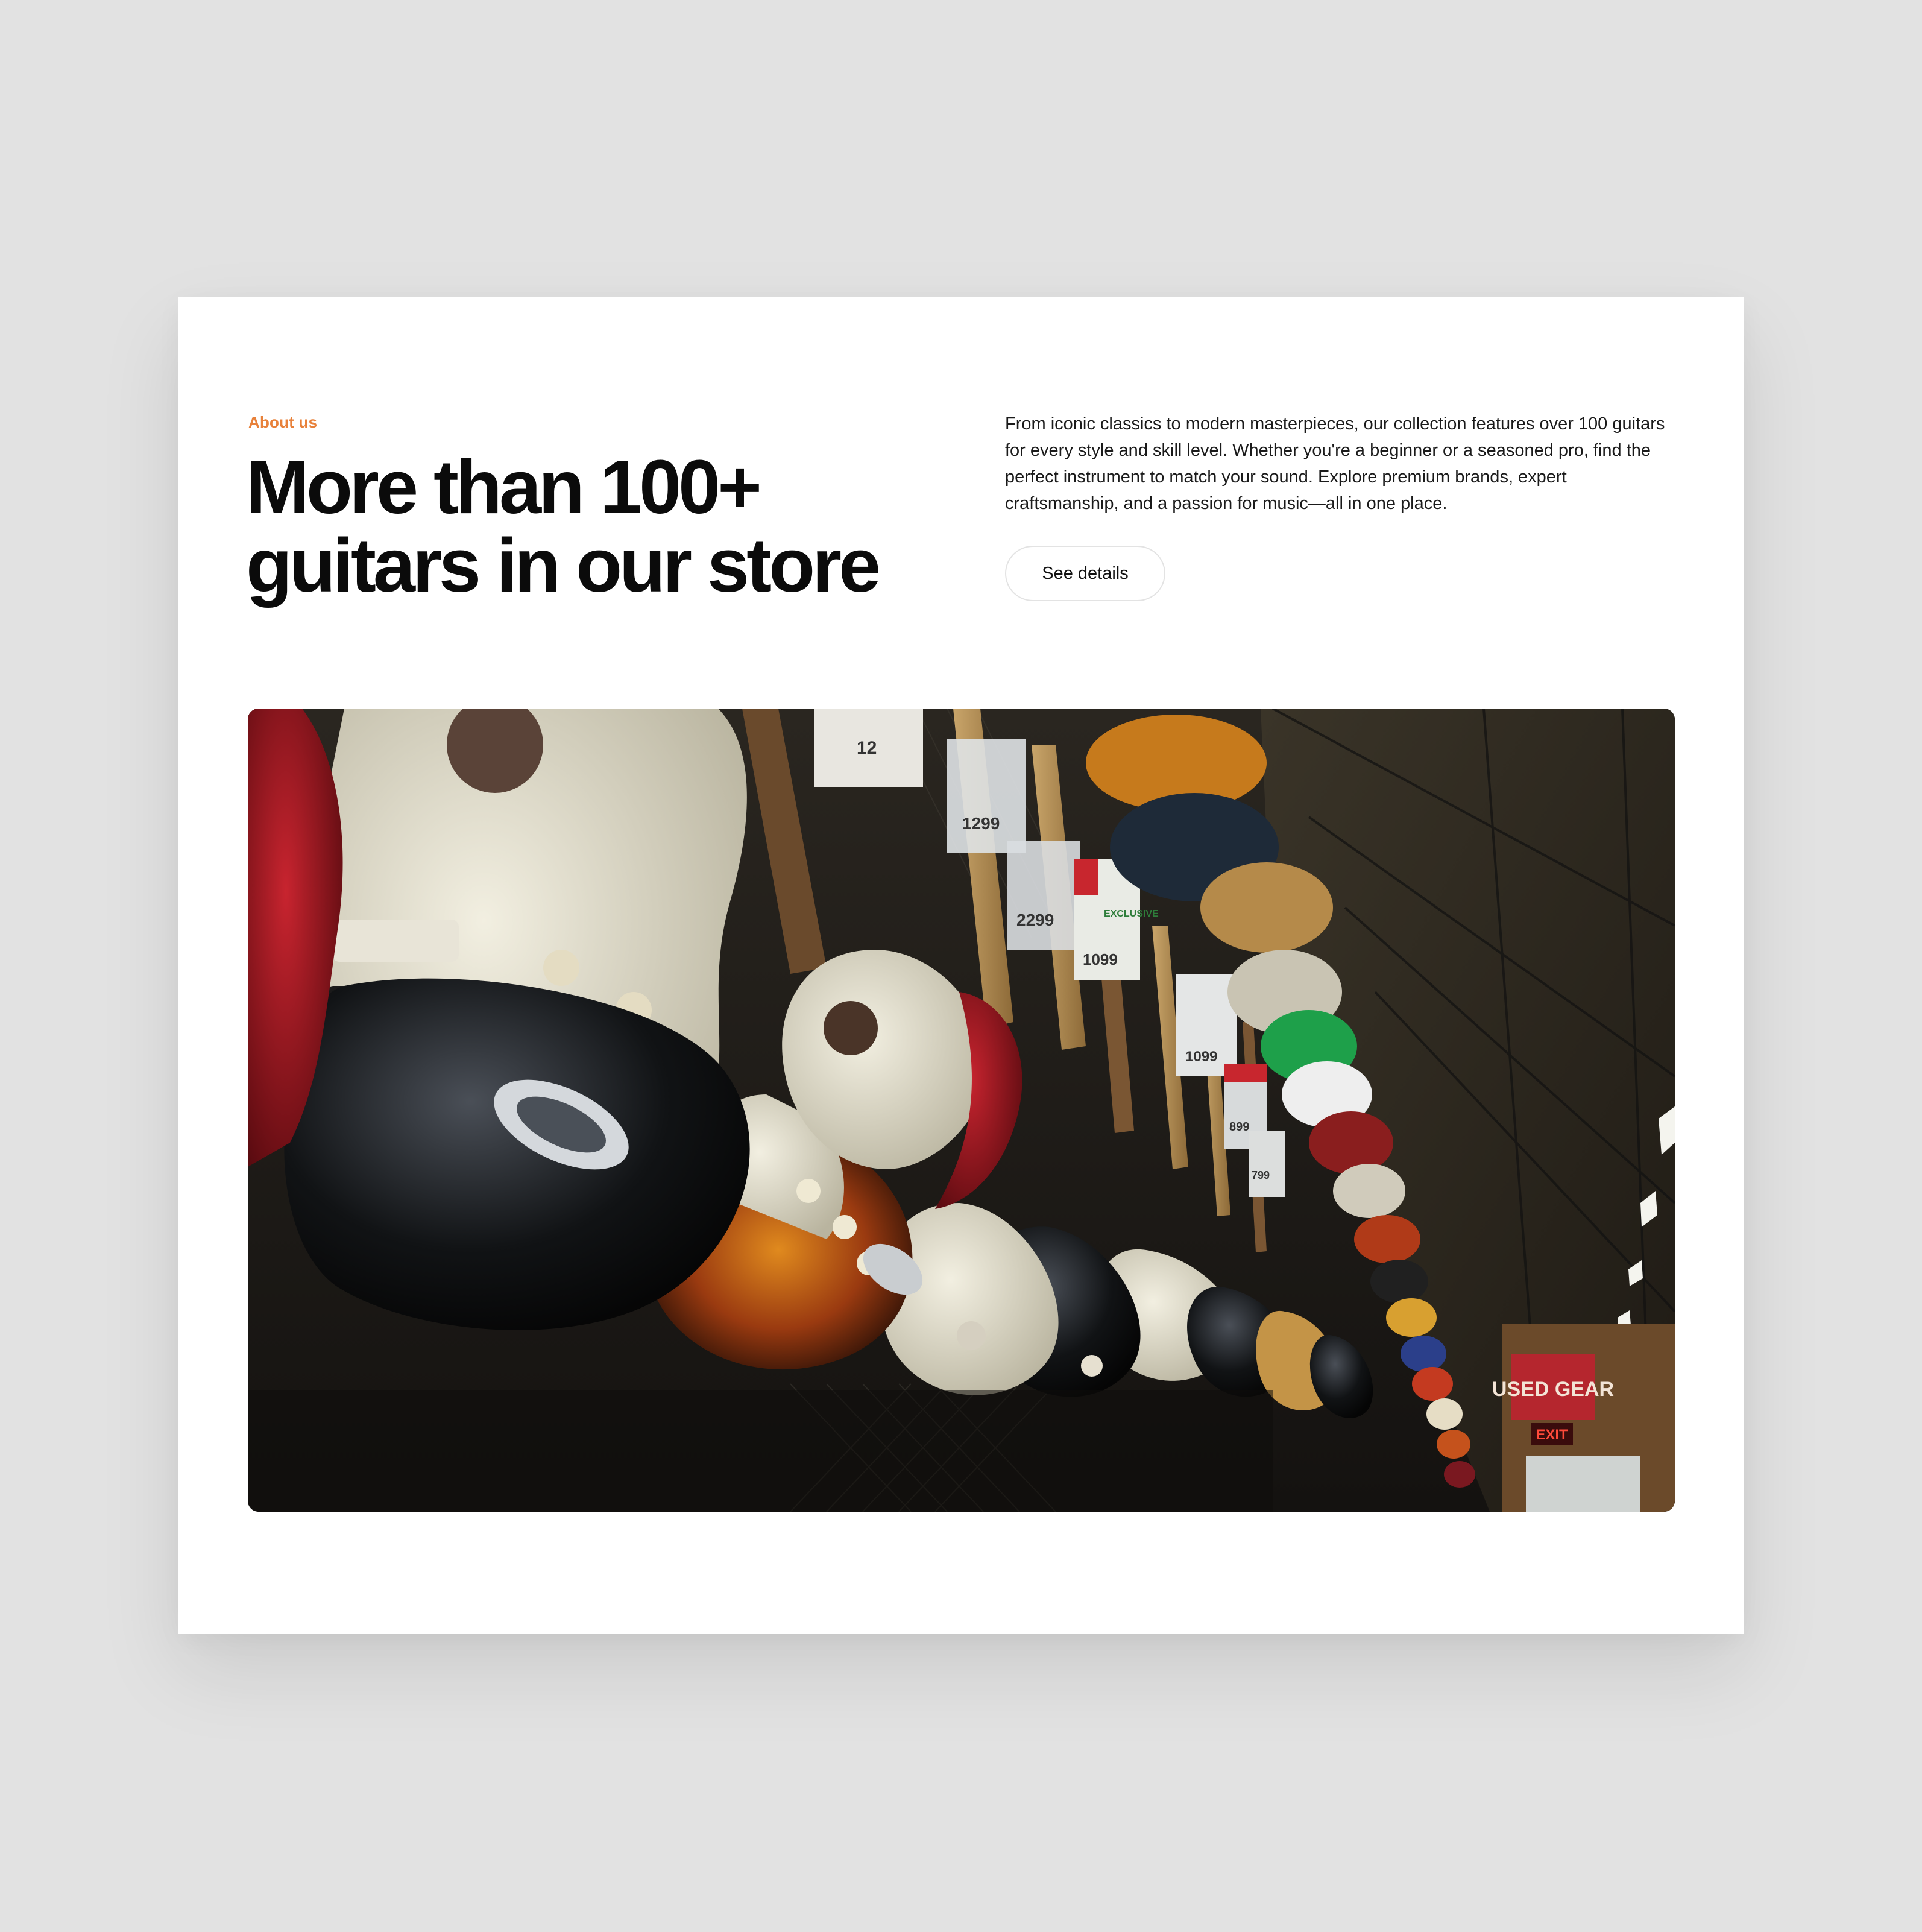  I want to click on price-tag-5: 1099, so click(1201, 1057).